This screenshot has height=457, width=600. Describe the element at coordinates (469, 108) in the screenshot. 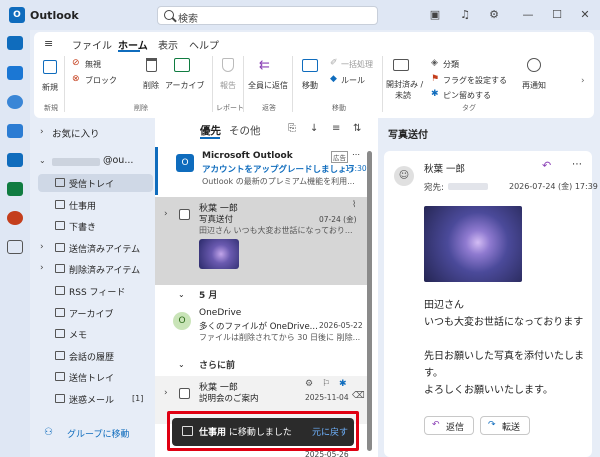

I see `group-tags-label: タグ` at that location.